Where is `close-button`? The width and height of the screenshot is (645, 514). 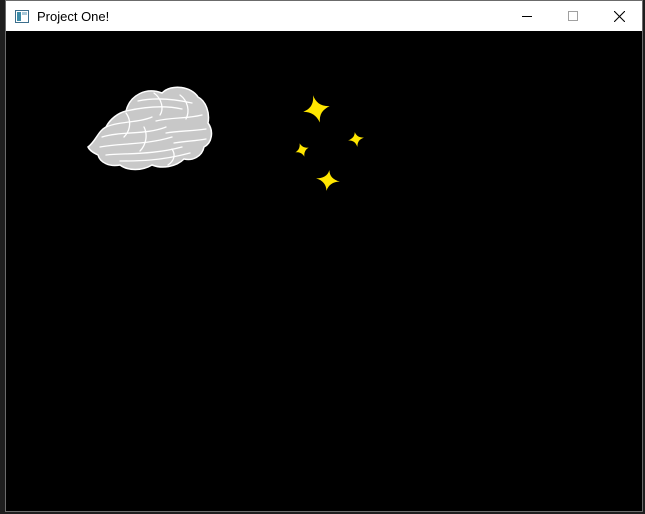
close-button is located at coordinates (619, 16).